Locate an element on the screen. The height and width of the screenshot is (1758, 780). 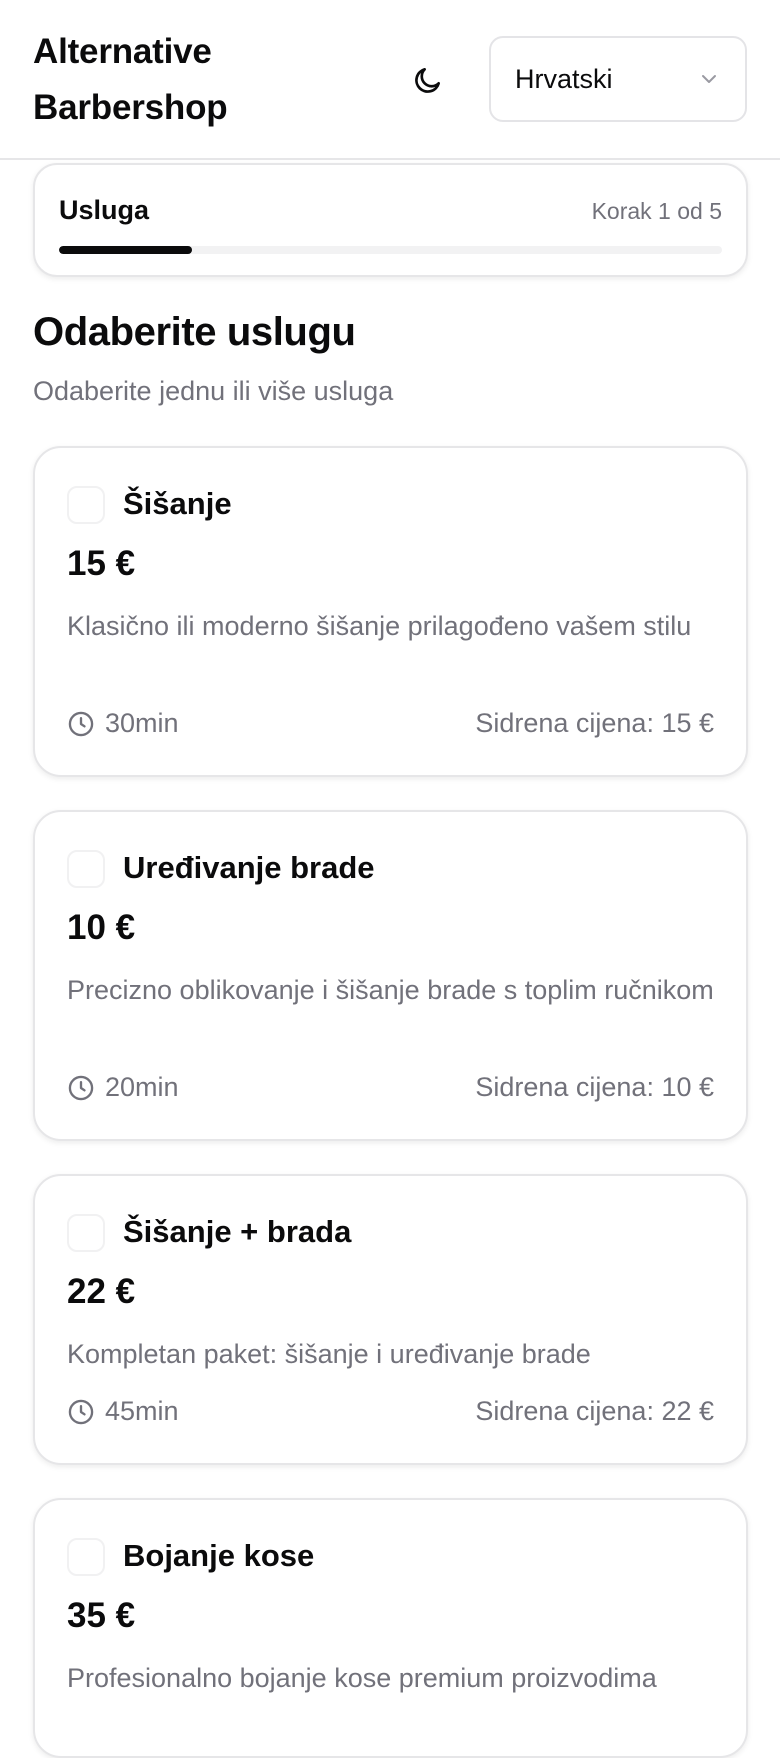
brand-title: Alternative Barbershop is located at coordinates (130, 79).